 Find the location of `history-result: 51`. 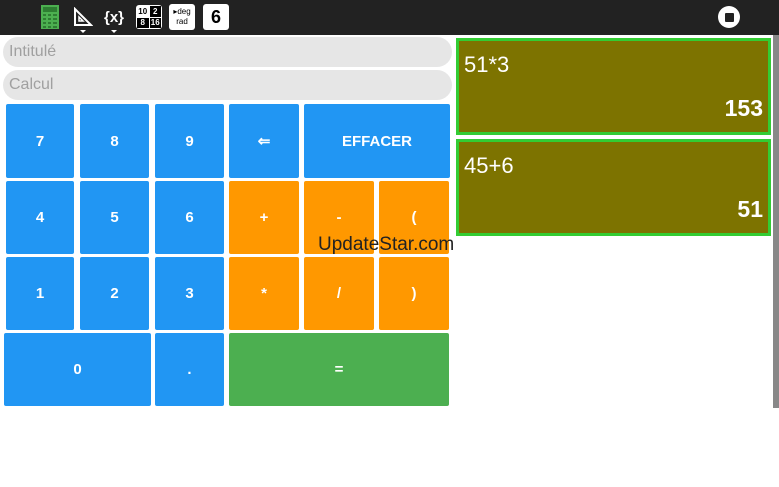

history-result: 51 is located at coordinates (750, 209).